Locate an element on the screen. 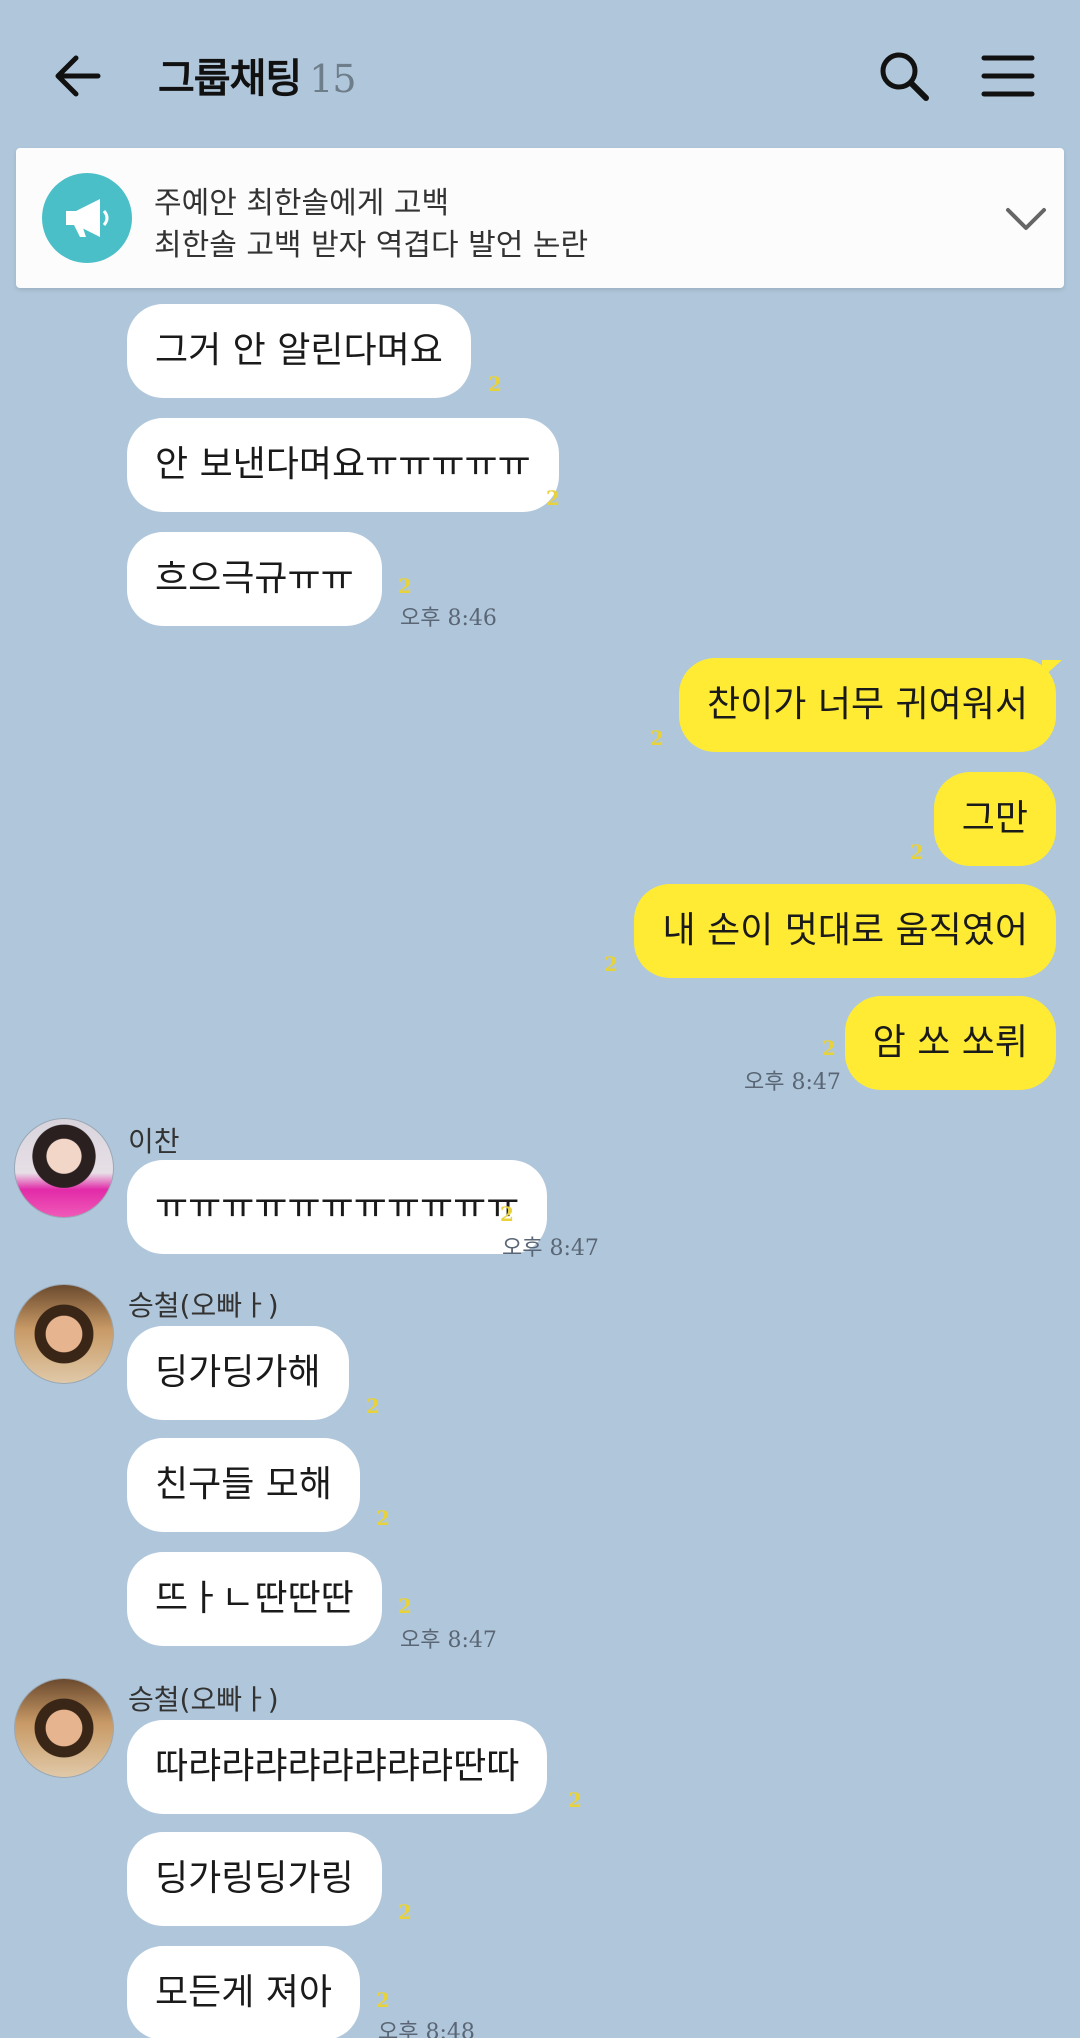  message-time: 오후 8:48 is located at coordinates (426, 2029).